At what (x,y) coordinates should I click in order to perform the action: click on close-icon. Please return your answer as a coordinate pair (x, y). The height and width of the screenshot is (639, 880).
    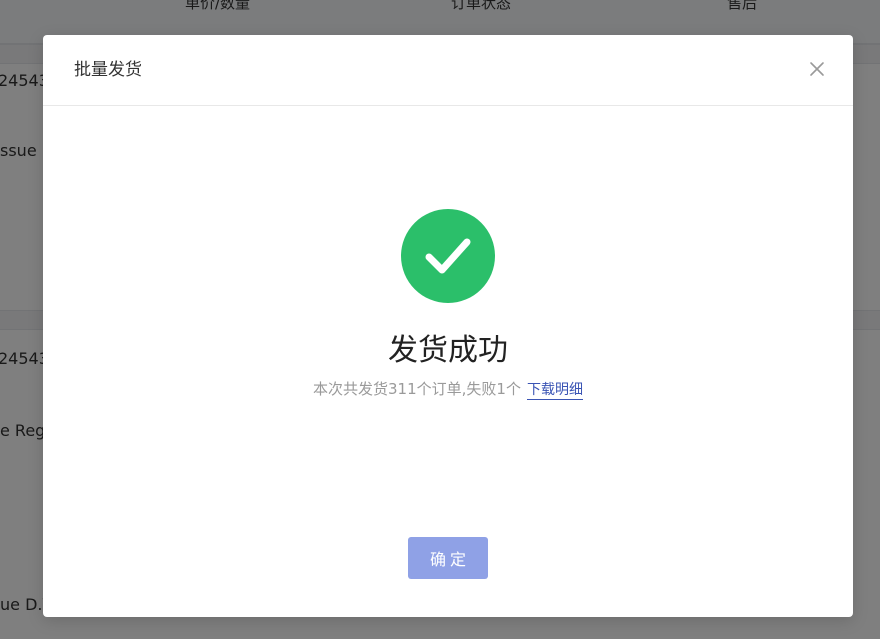
    Looking at the image, I should click on (817, 69).